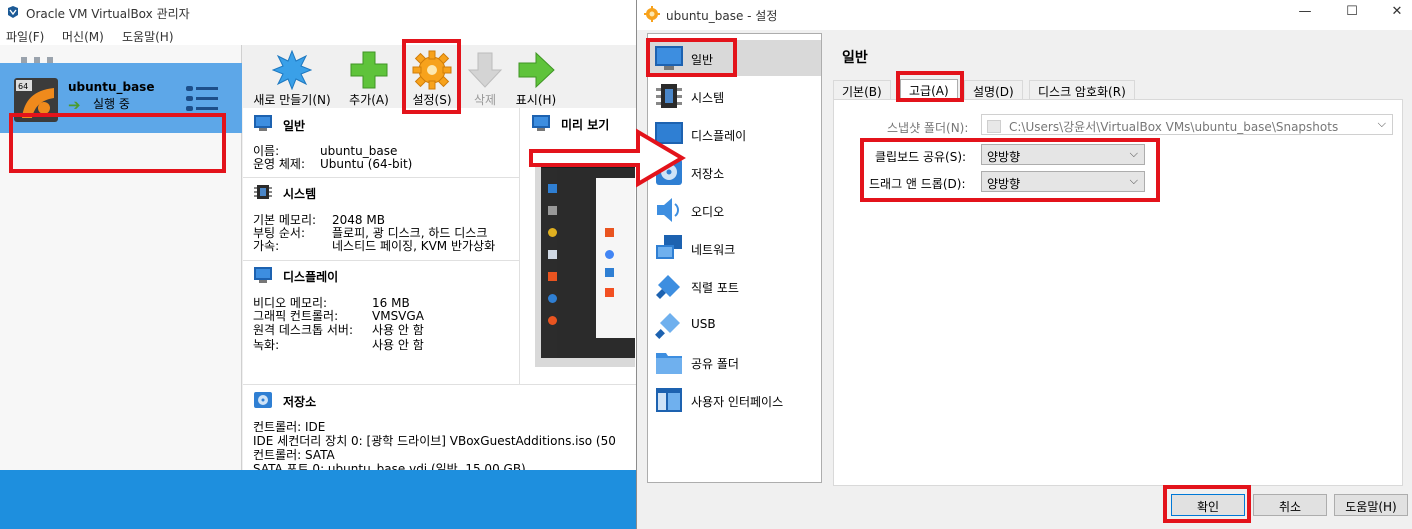  What do you see at coordinates (266, 345) in the screenshot?
I see `display-recording-key: 녹화:` at bounding box center [266, 345].